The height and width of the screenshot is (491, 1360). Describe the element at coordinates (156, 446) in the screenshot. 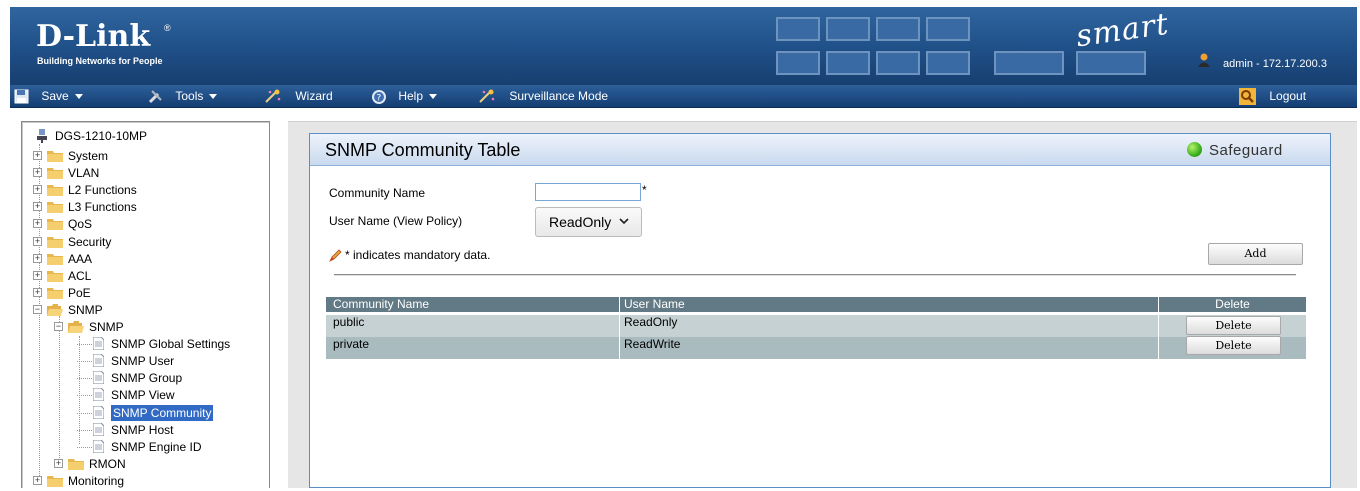

I see `tree-item-snmp-engine-id-label: SNMP Engine ID` at that location.